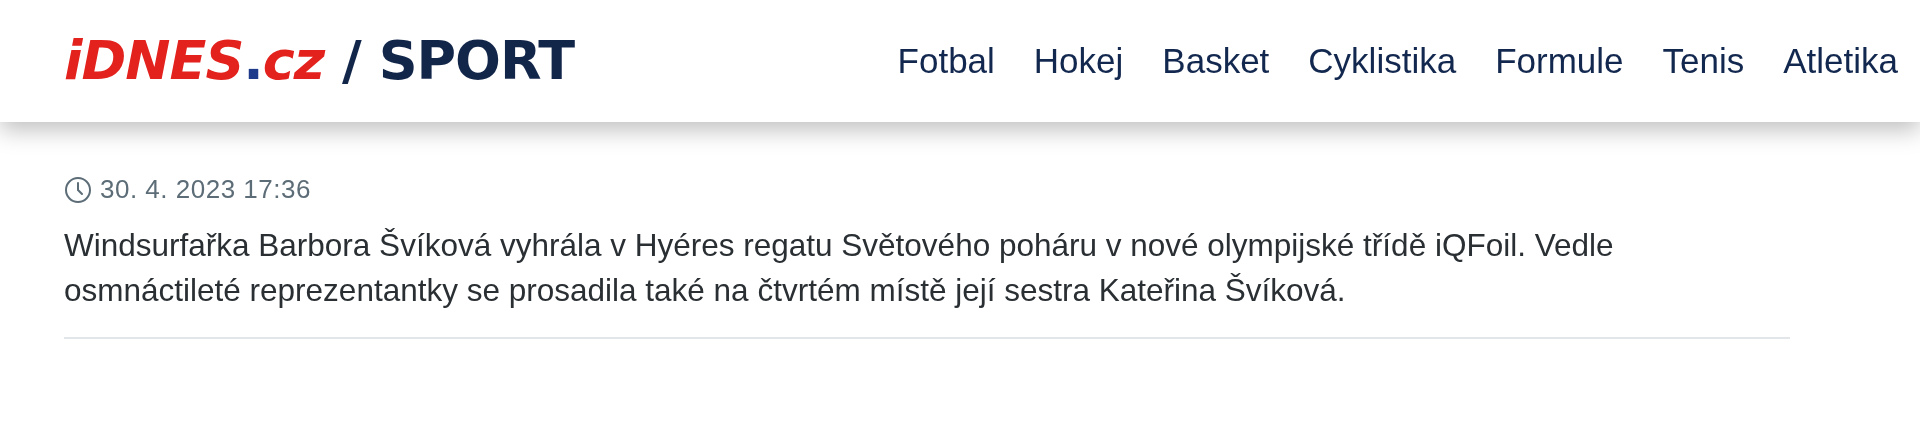  What do you see at coordinates (1840, 61) in the screenshot?
I see `nav-link: Atletika` at bounding box center [1840, 61].